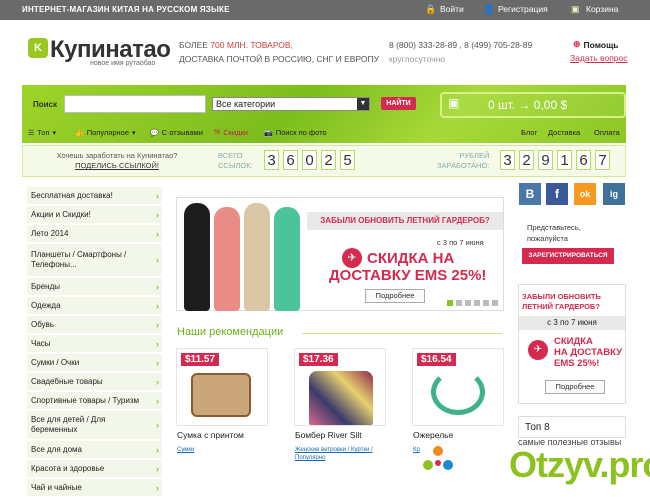  I want to click on chevron-down-icon: ▾, so click(134, 133).